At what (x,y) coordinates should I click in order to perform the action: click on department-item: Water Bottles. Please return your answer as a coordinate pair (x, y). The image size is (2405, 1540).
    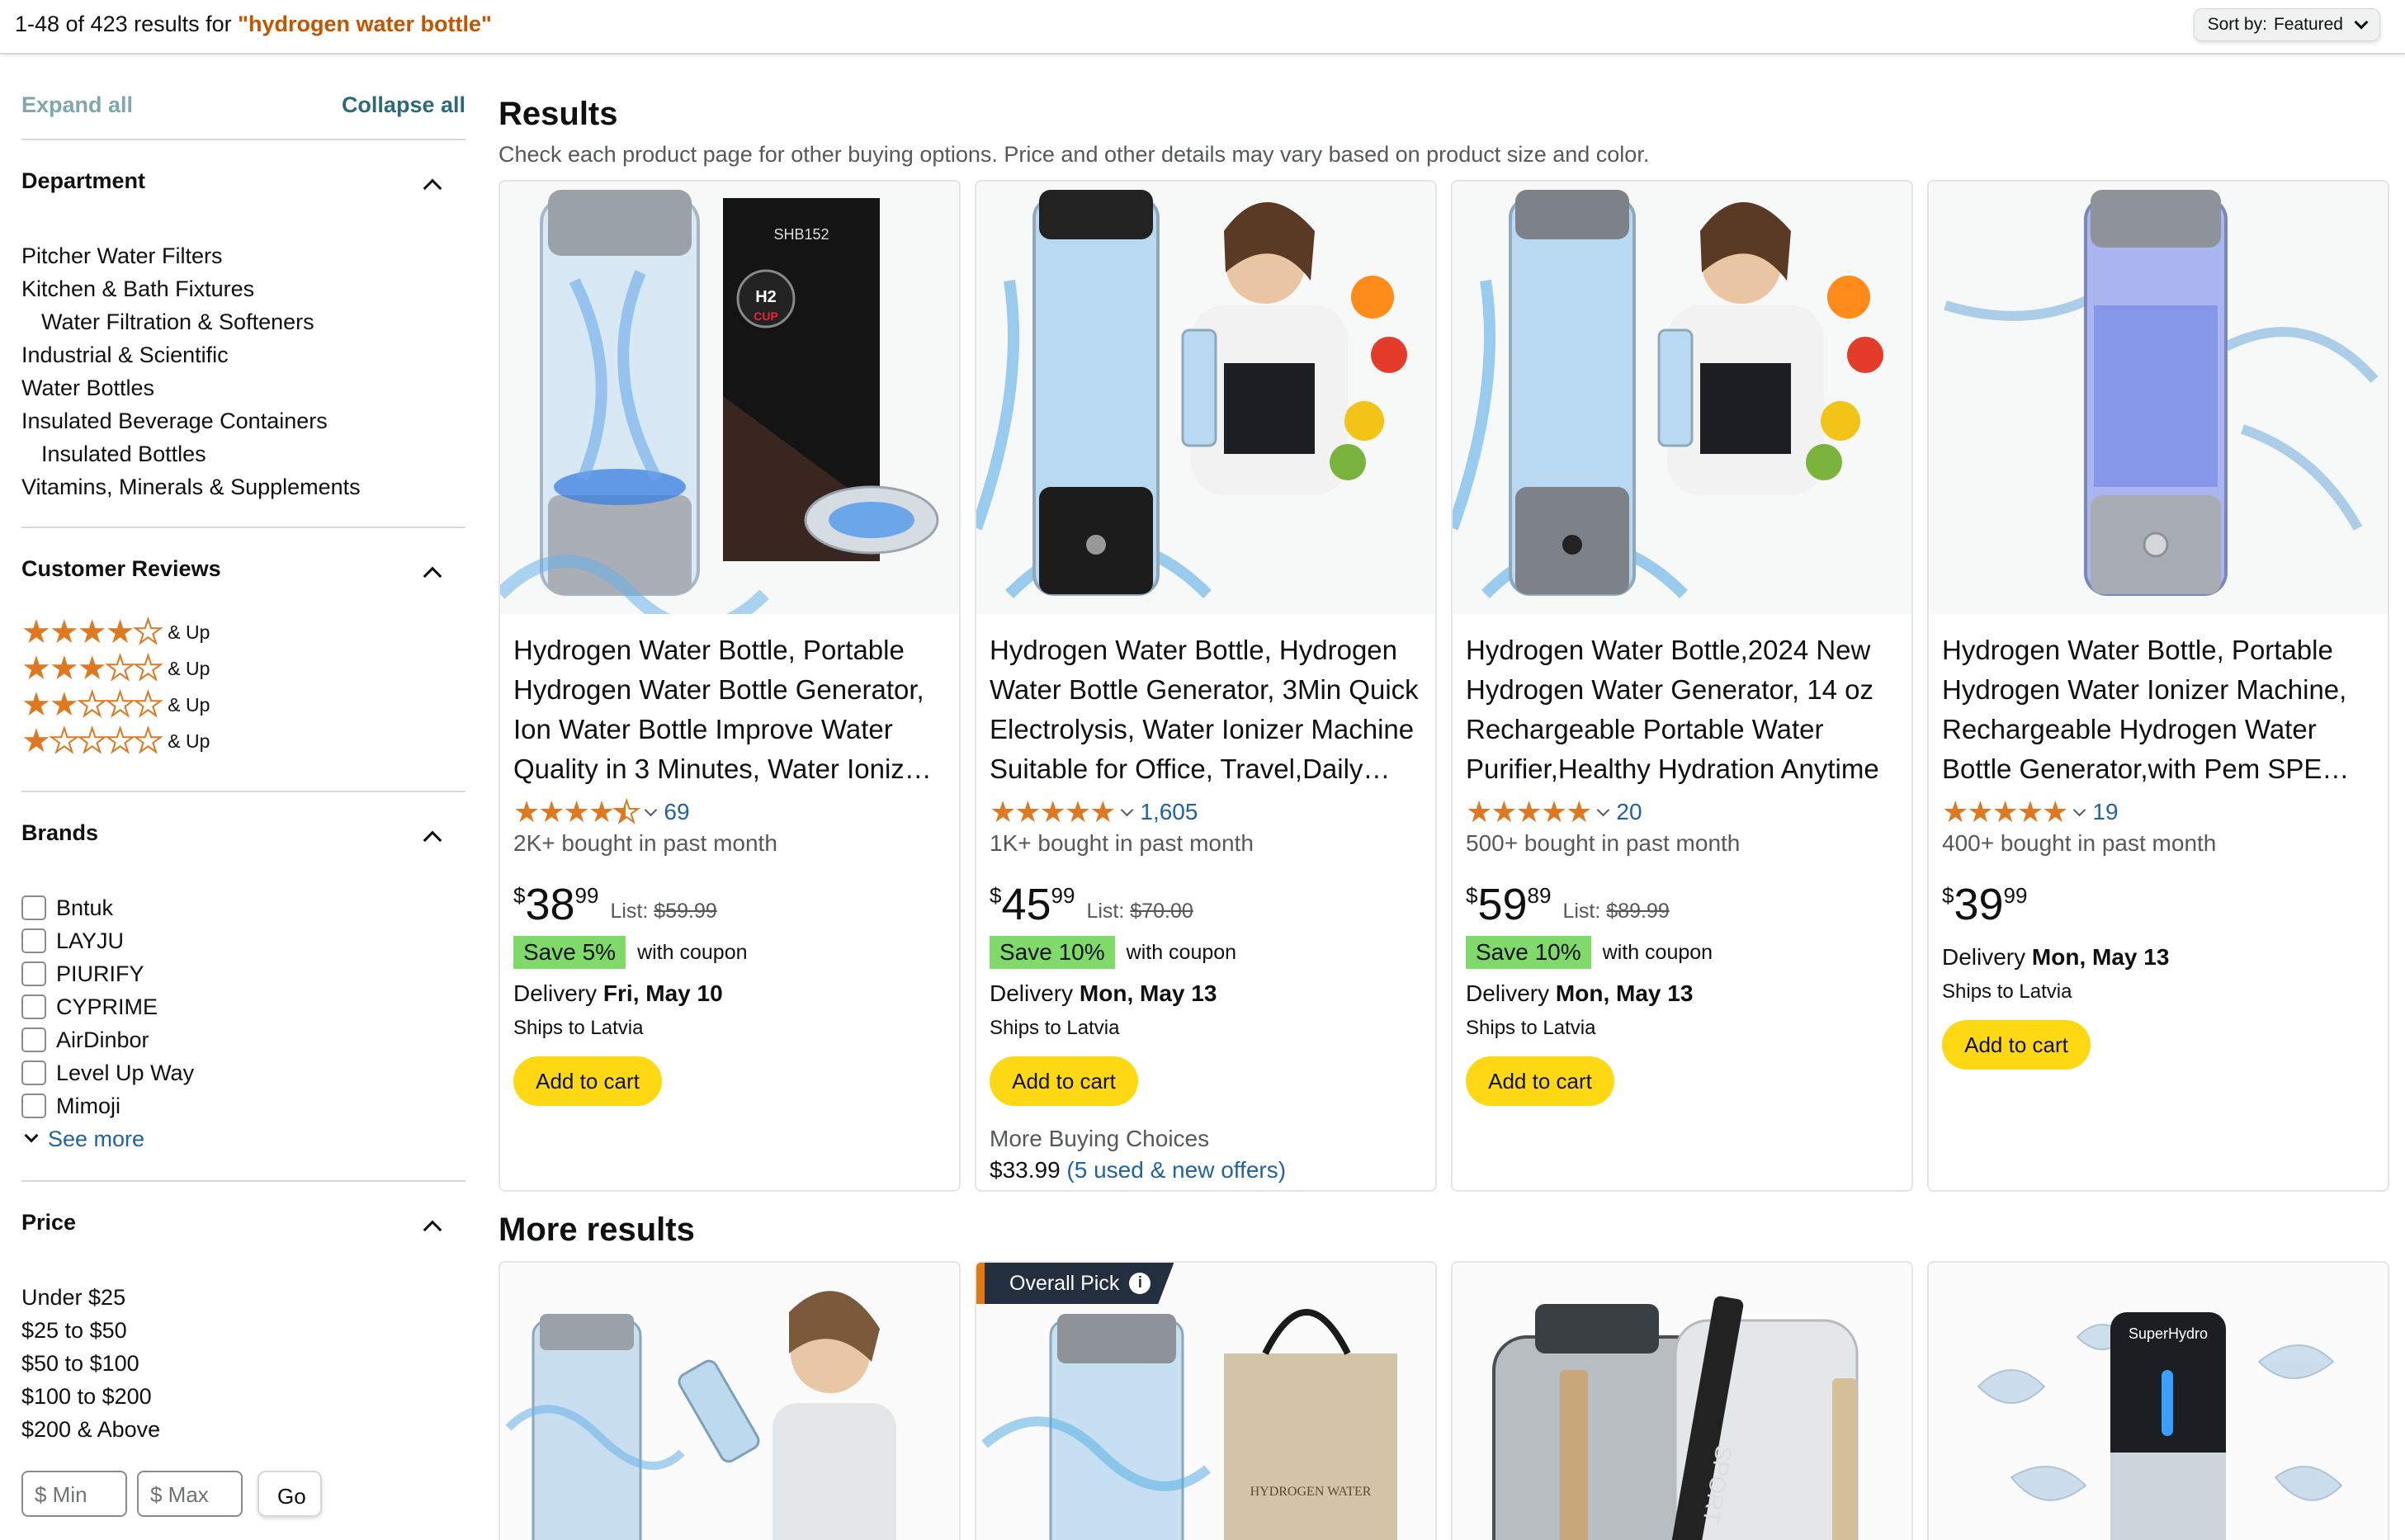
    Looking at the image, I should click on (243, 387).